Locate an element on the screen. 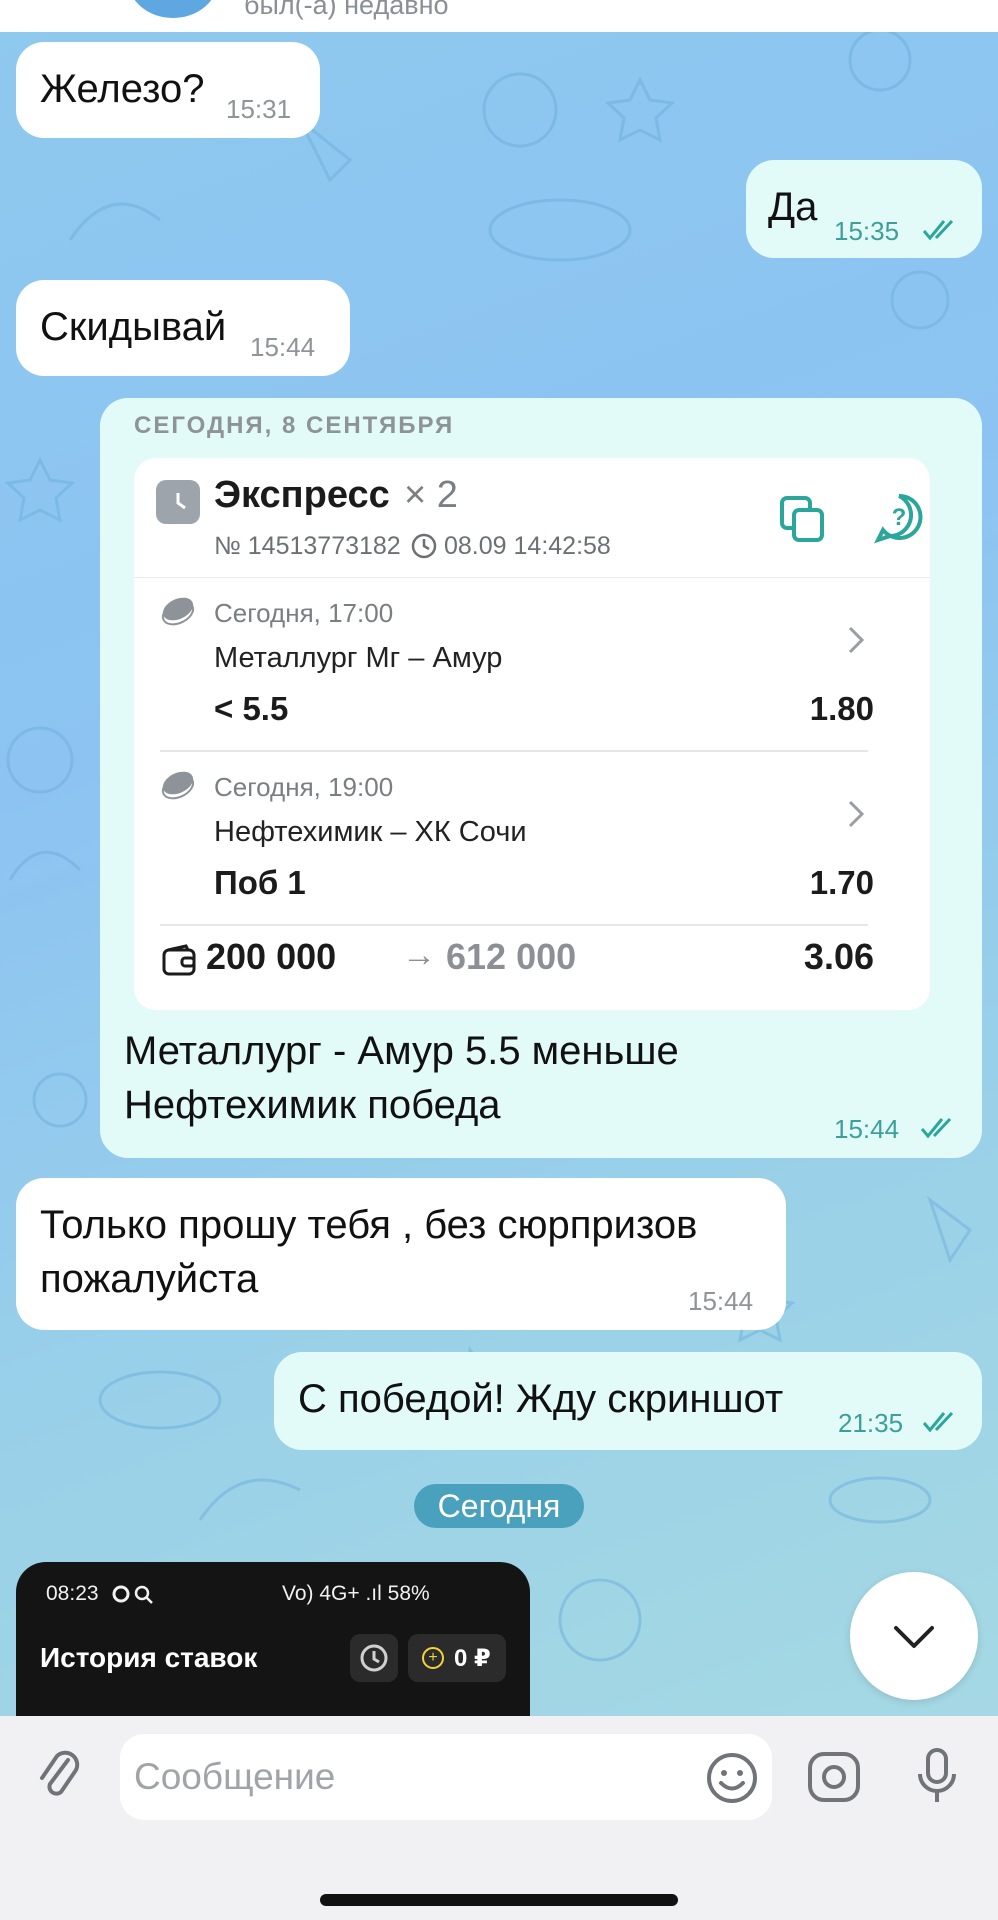  message-outgoing: Да 15:35 is located at coordinates (864, 209).